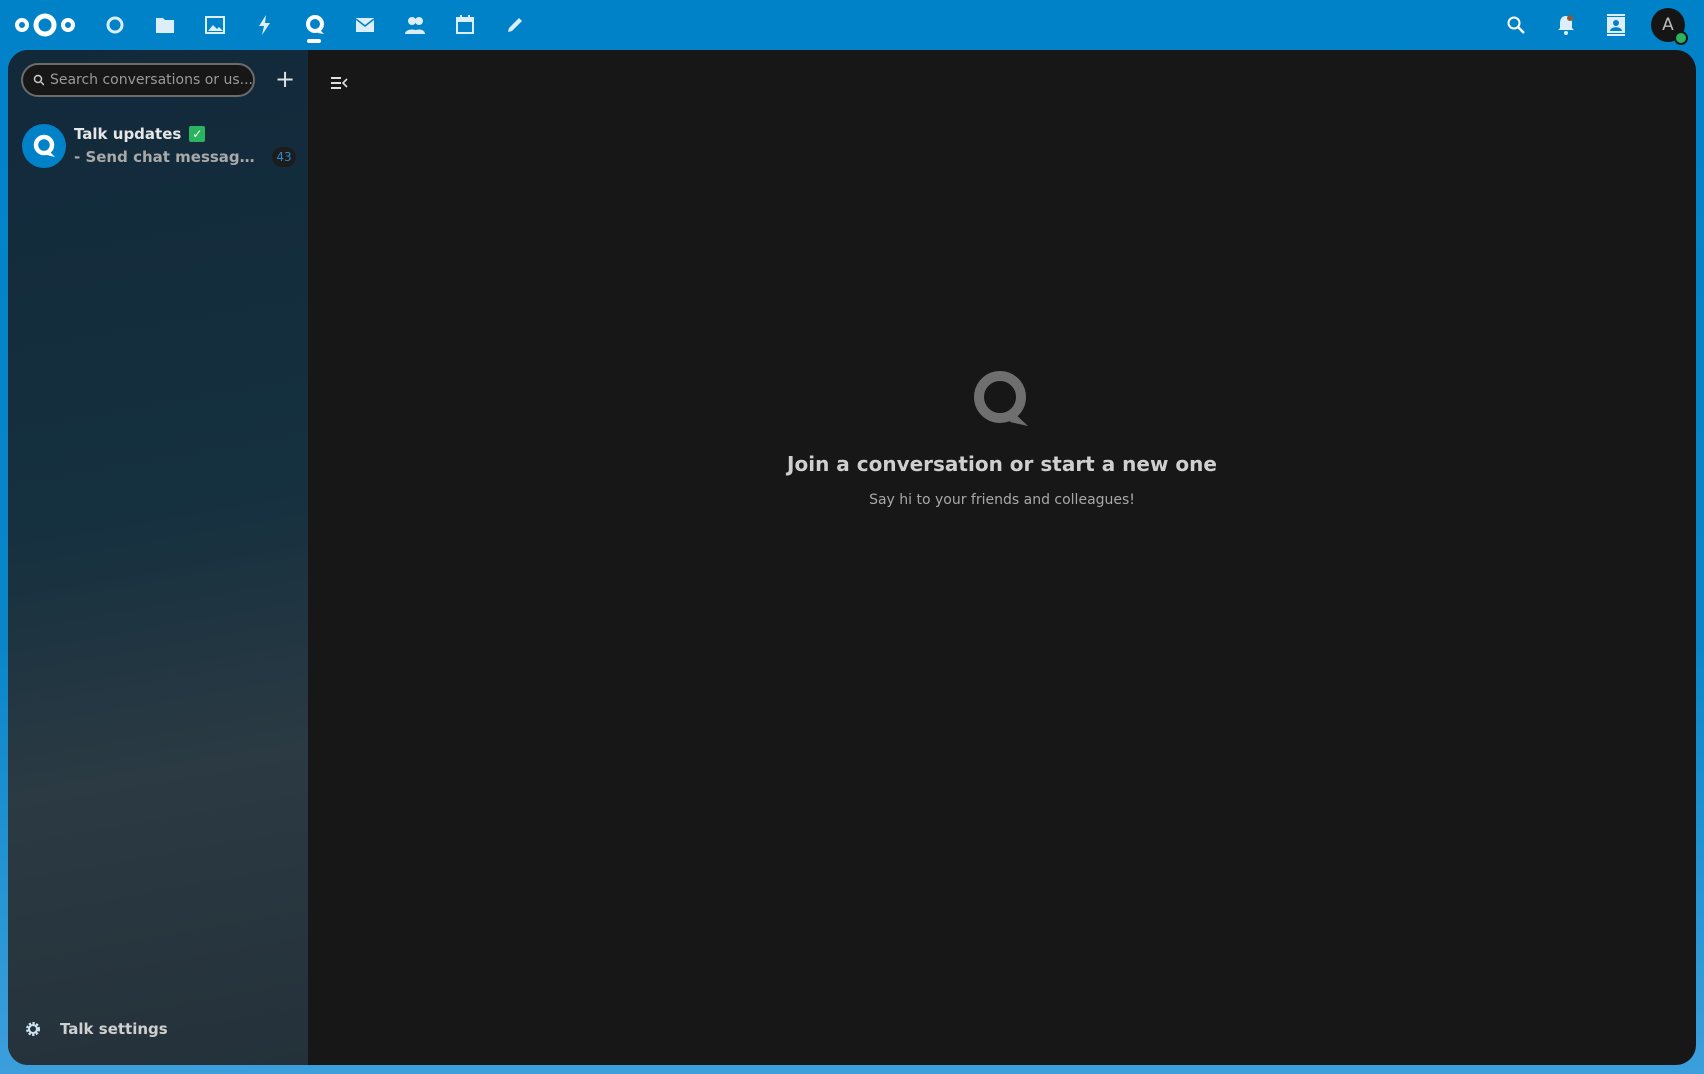  Describe the element at coordinates (45, 27) in the screenshot. I see `nextcloud-logo` at that location.